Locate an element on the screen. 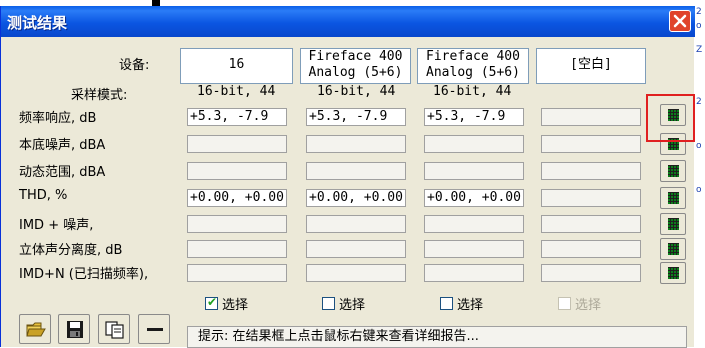 This screenshot has height=348, width=705. save-icon is located at coordinates (75, 329).